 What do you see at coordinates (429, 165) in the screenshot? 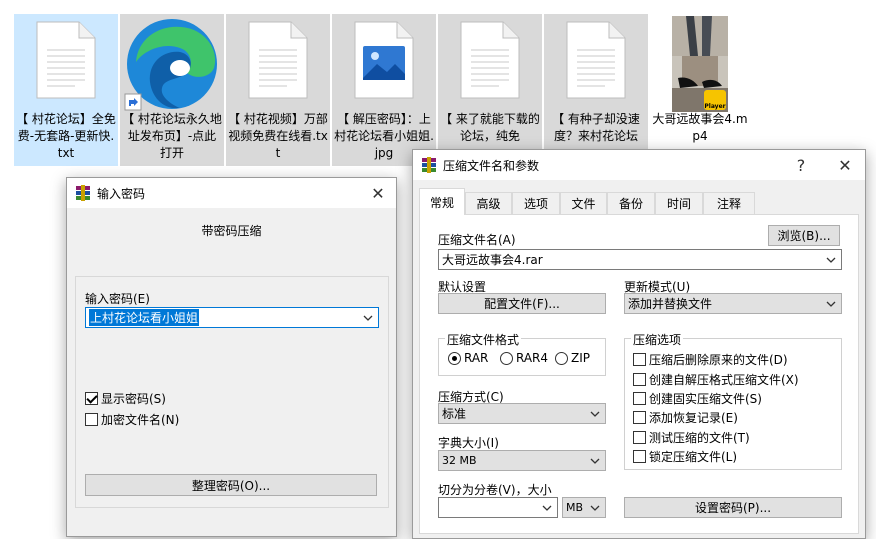
I see `winrar-icon` at bounding box center [429, 165].